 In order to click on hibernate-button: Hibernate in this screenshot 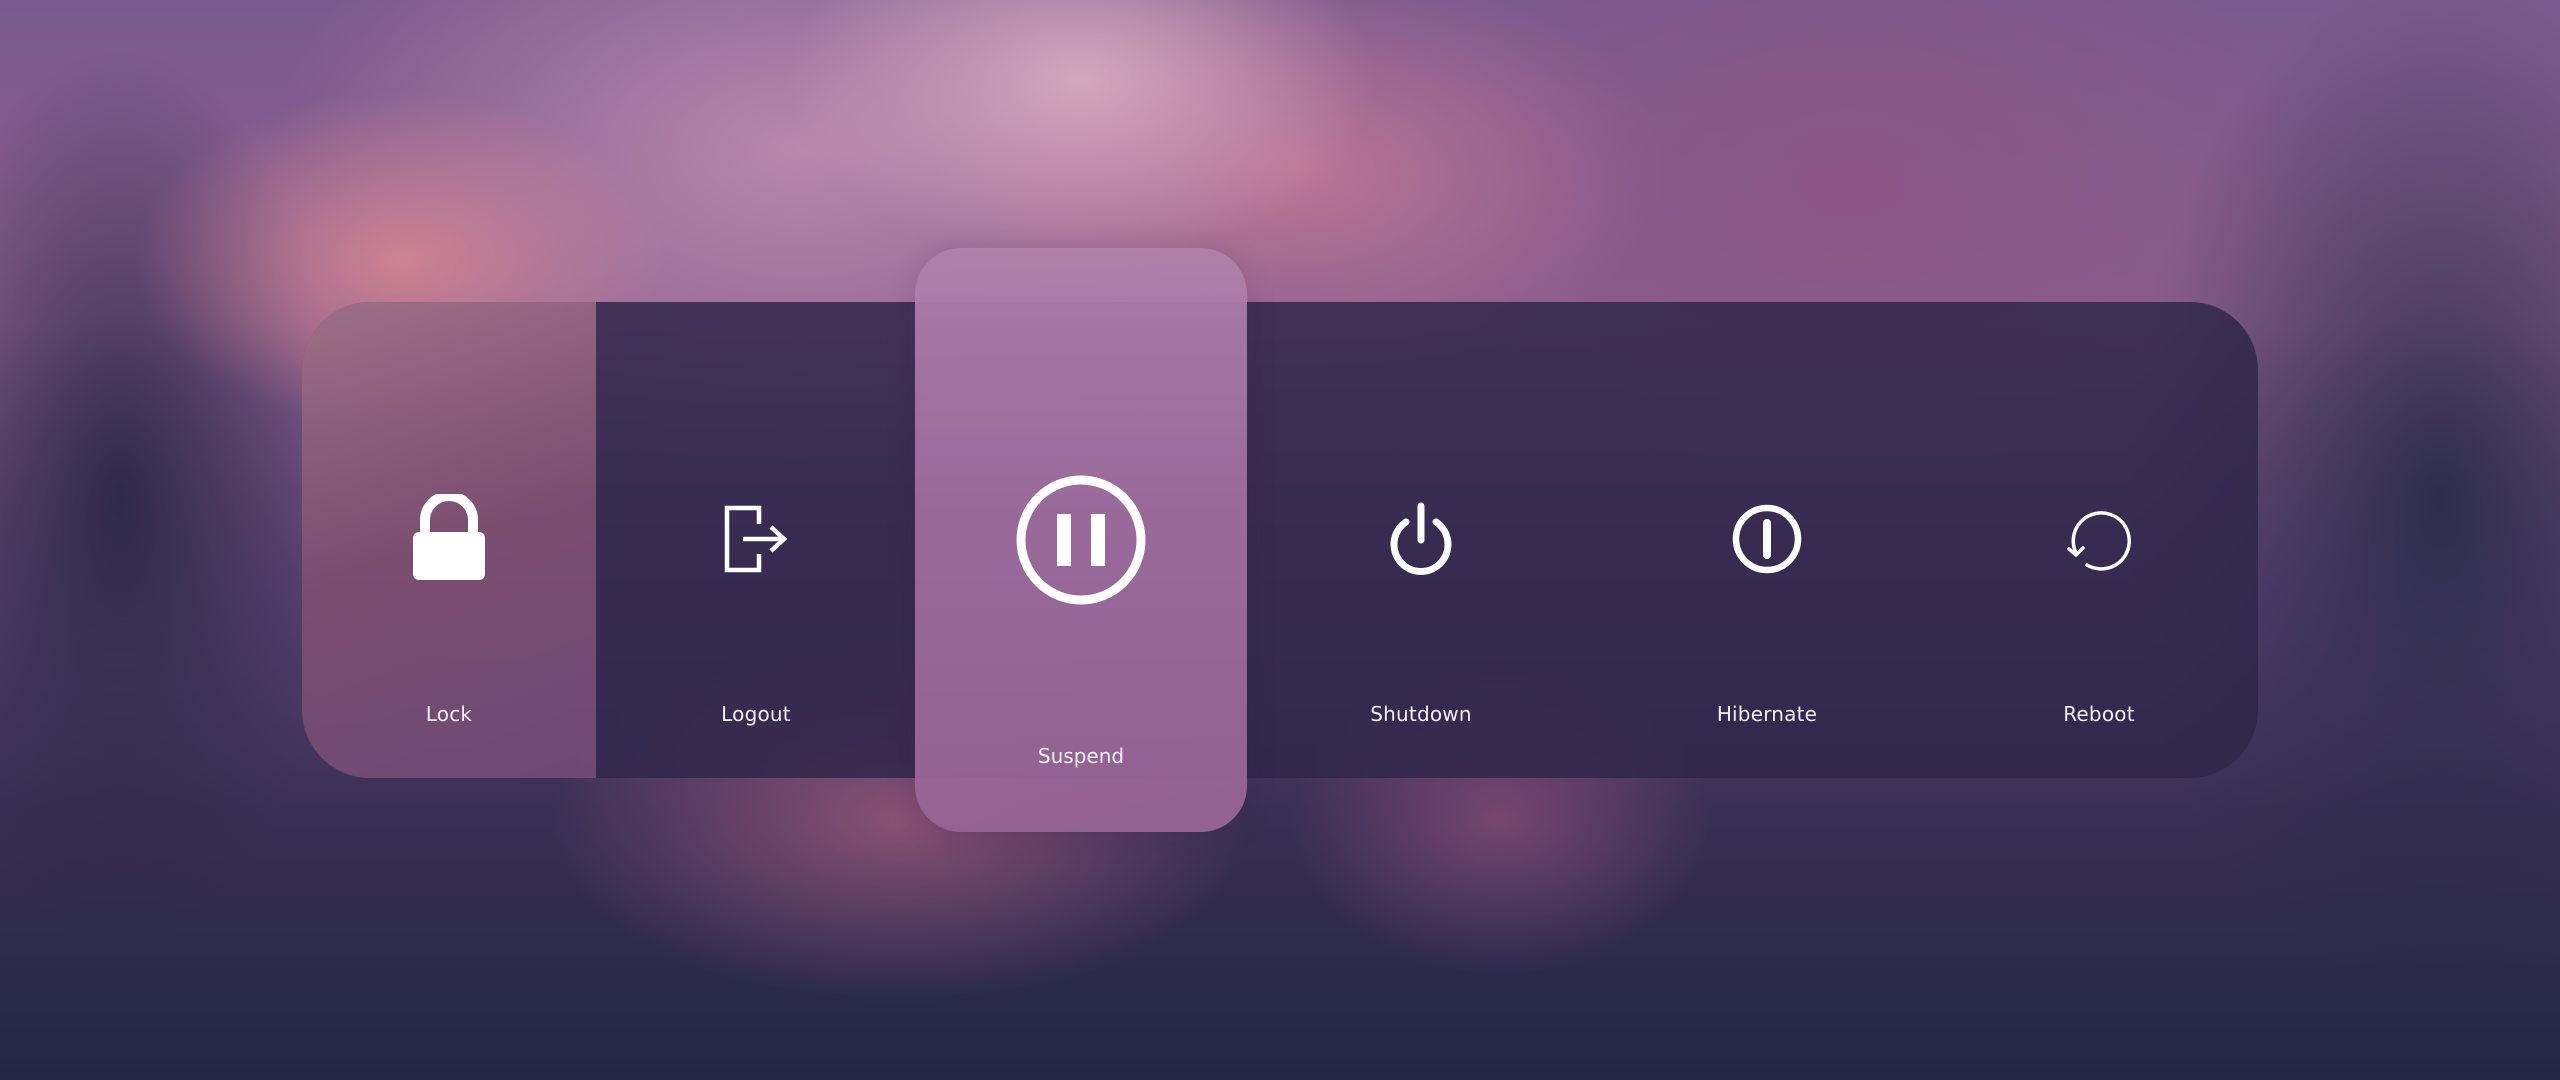, I will do `click(1767, 540)`.